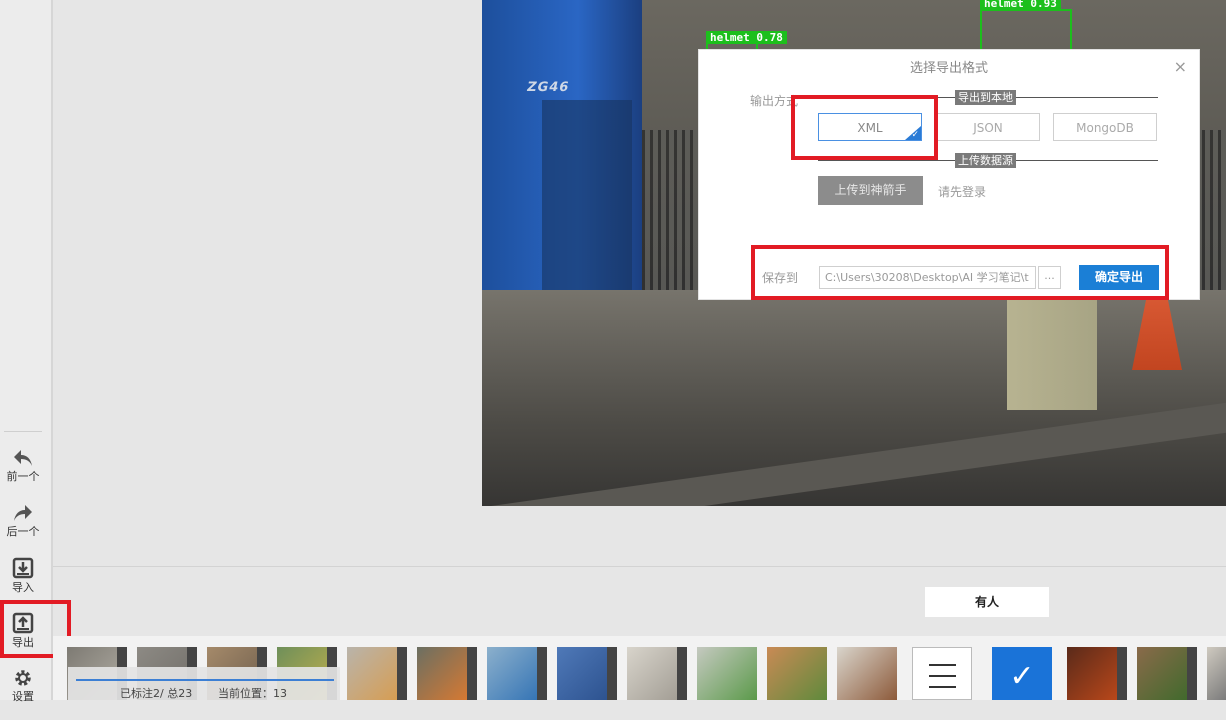 This screenshot has height=720, width=1226. I want to click on sidebar-divider, so click(23, 431).